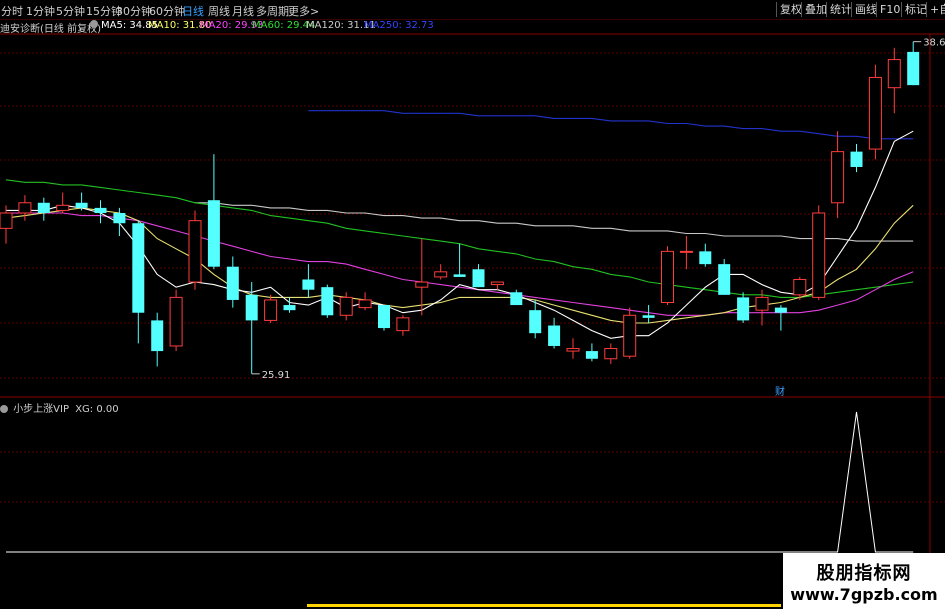 The image size is (945, 609). Describe the element at coordinates (934, 43) in the screenshot. I see `high-label: 38.66` at that location.